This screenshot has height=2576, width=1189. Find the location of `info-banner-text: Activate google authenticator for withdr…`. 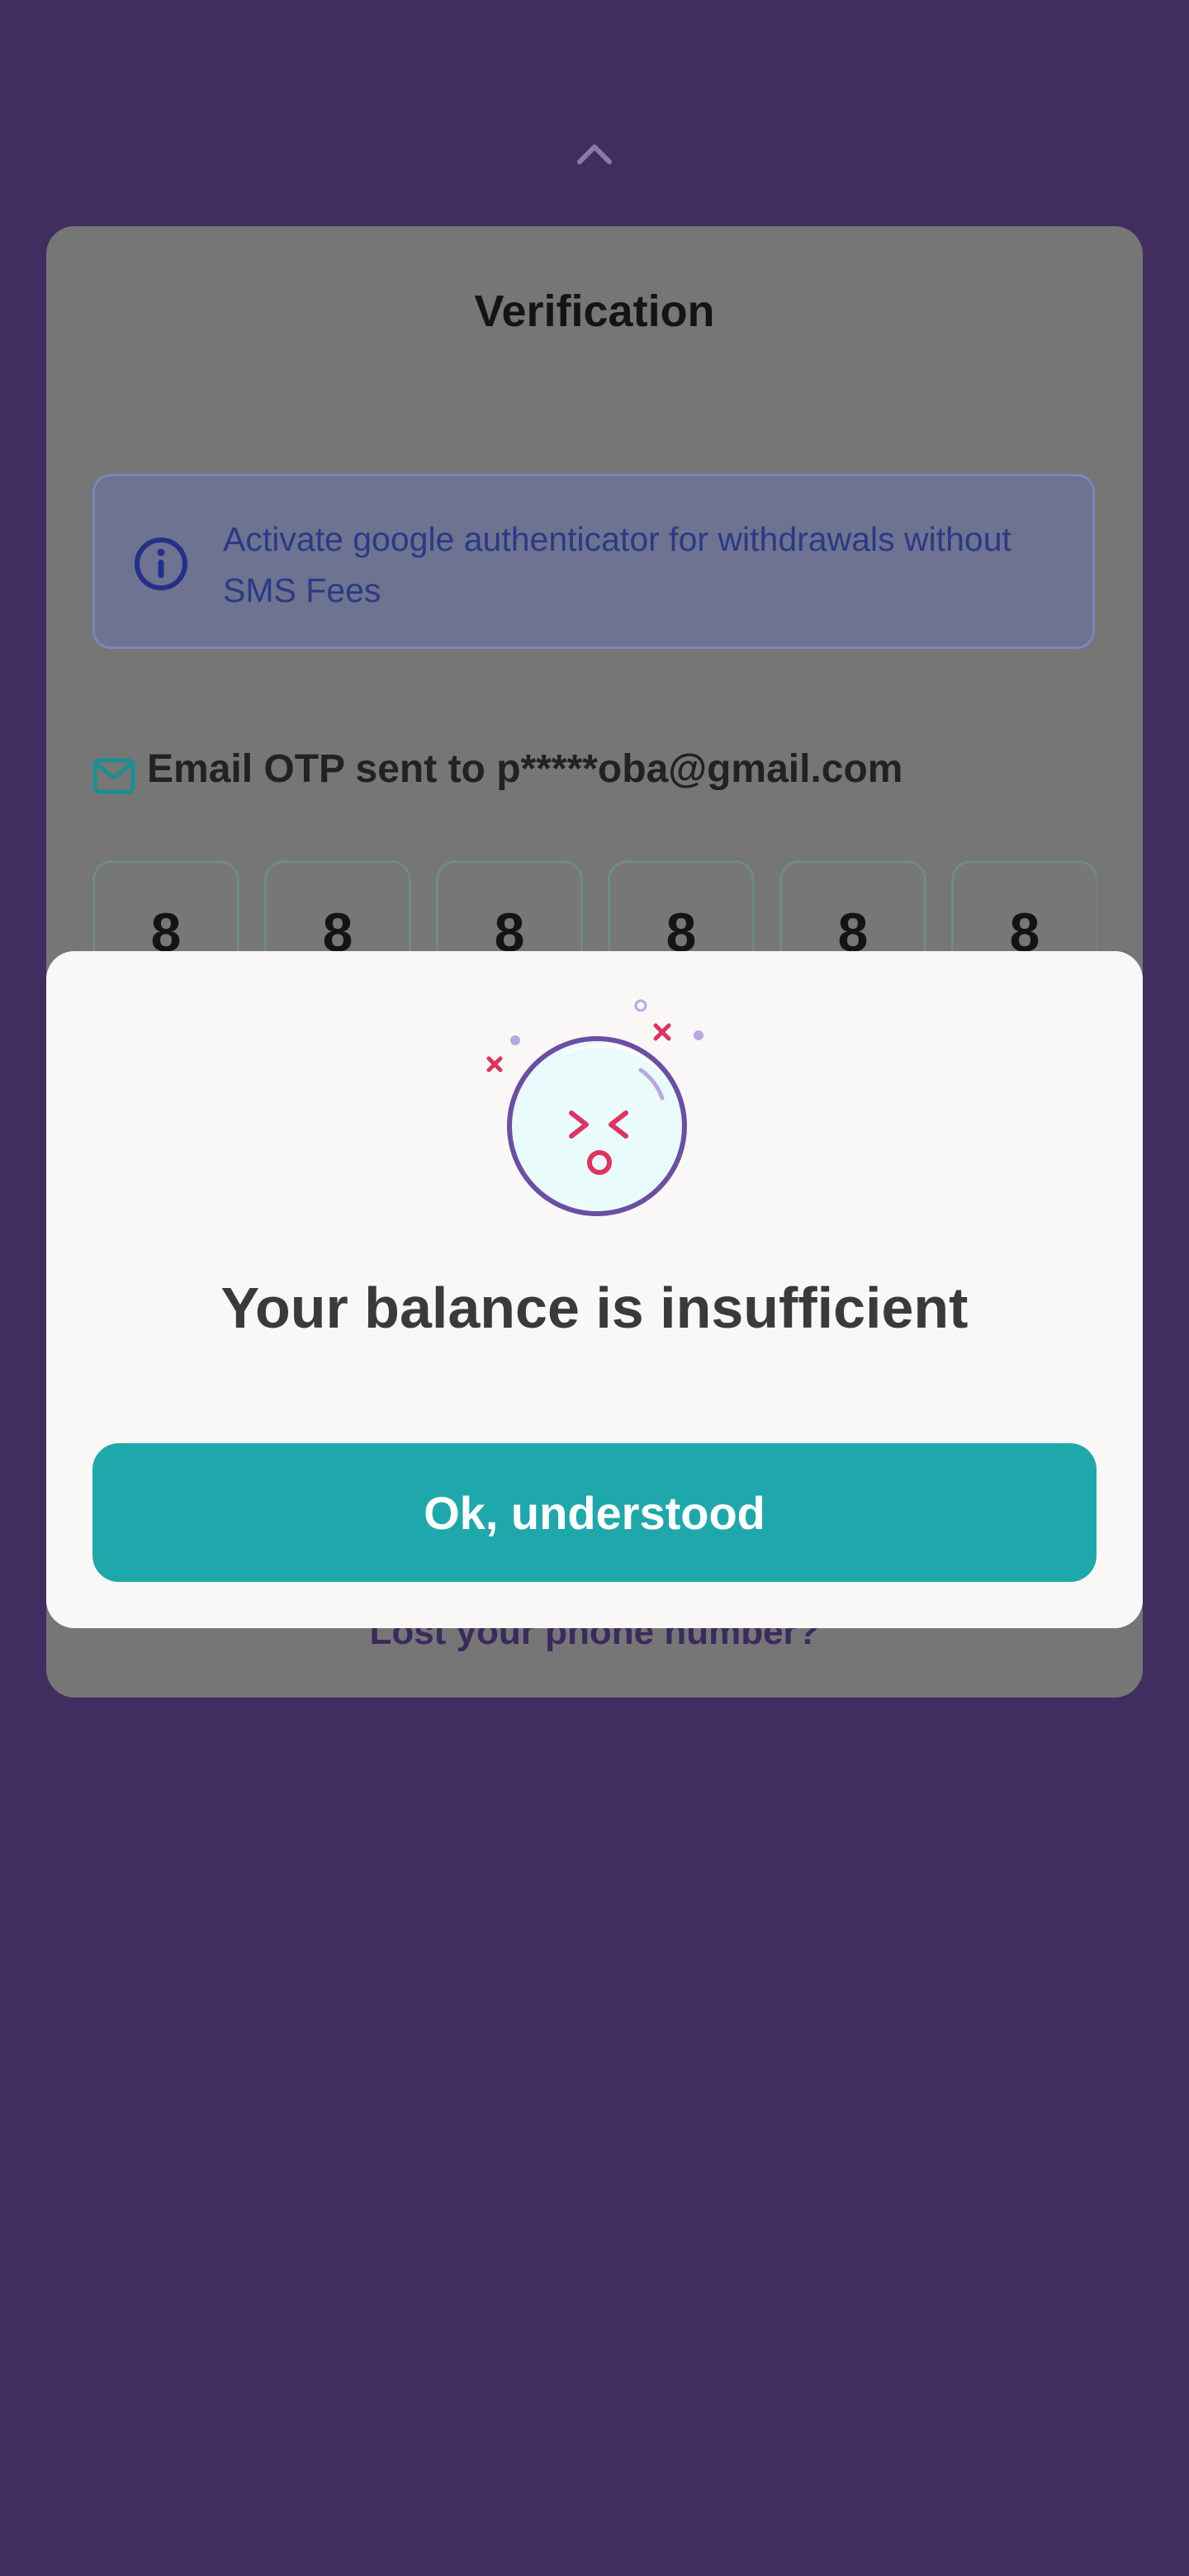

info-banner-text: Activate google authenticator for withdr… is located at coordinates (617, 564).